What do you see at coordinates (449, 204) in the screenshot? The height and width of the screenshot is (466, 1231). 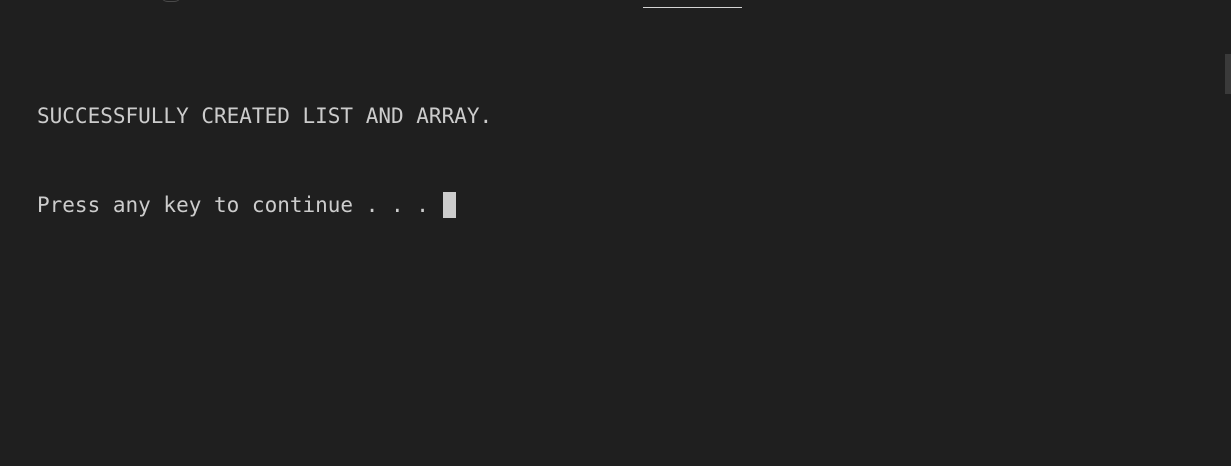 I see `text-cursor` at bounding box center [449, 204].